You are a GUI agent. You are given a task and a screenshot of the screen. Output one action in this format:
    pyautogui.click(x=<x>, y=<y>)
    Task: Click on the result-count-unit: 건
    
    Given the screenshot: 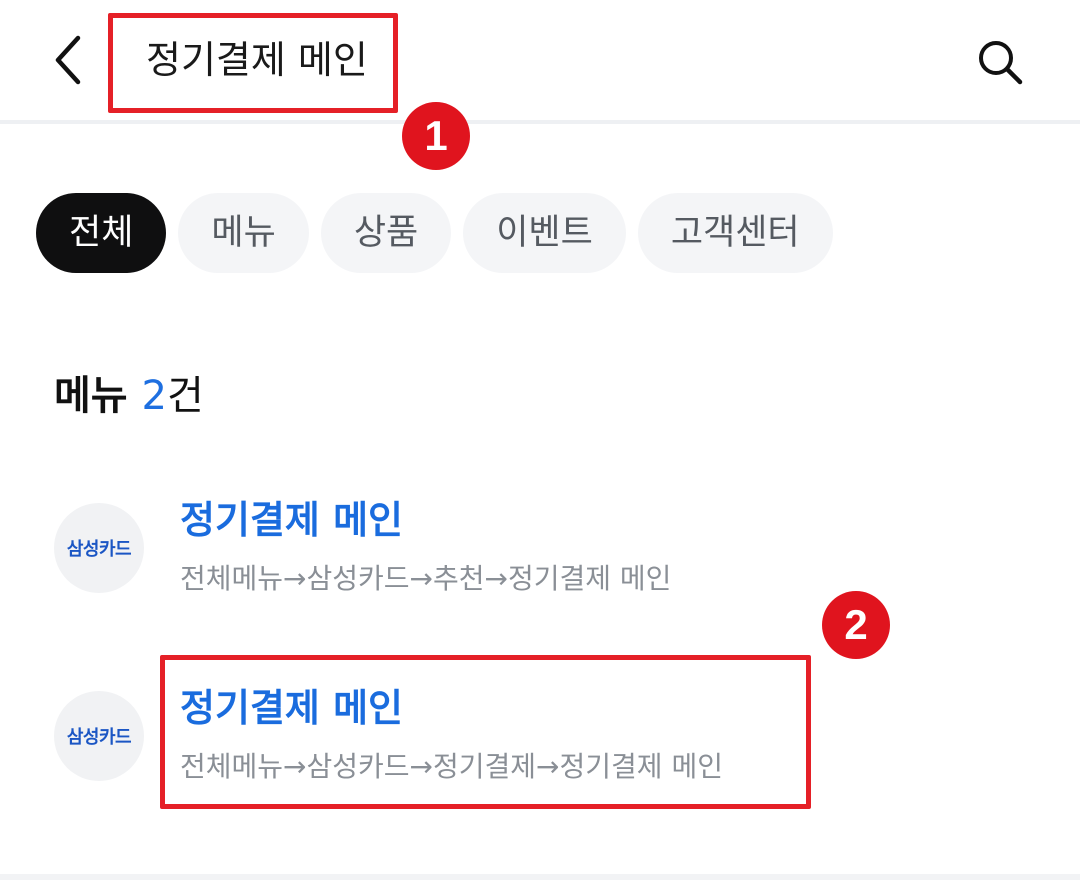 What is the action you would take?
    pyautogui.click(x=185, y=396)
    